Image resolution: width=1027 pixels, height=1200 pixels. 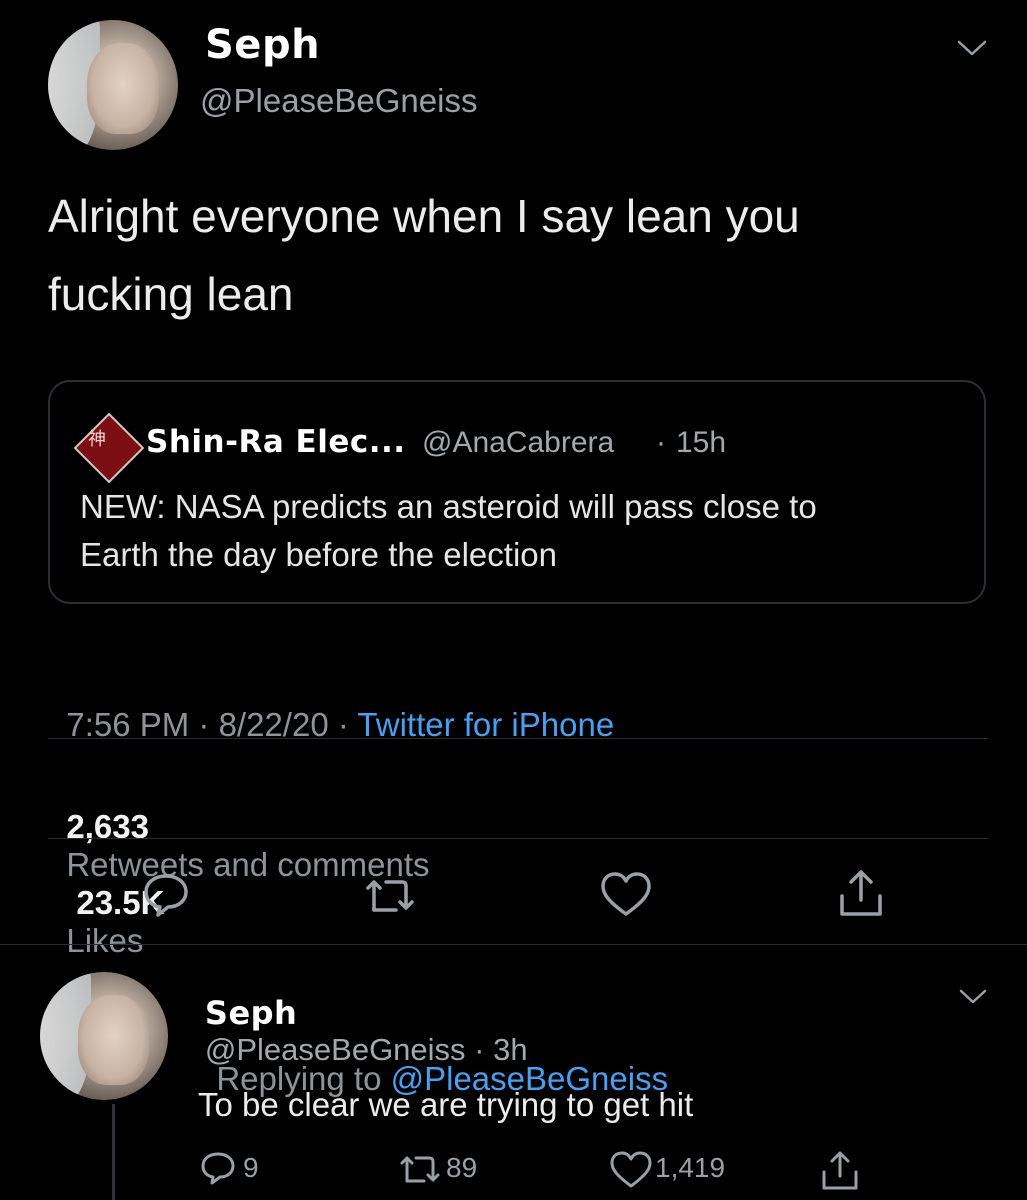 What do you see at coordinates (424, 216) in the screenshot?
I see `tweet-text-line-1: Alright everyone when I say lean you` at bounding box center [424, 216].